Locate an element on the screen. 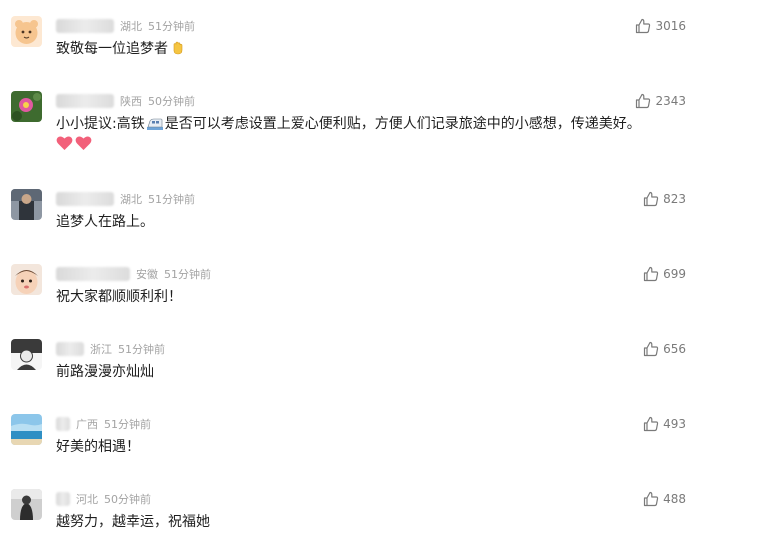  like-count: 493 is located at coordinates (674, 424).